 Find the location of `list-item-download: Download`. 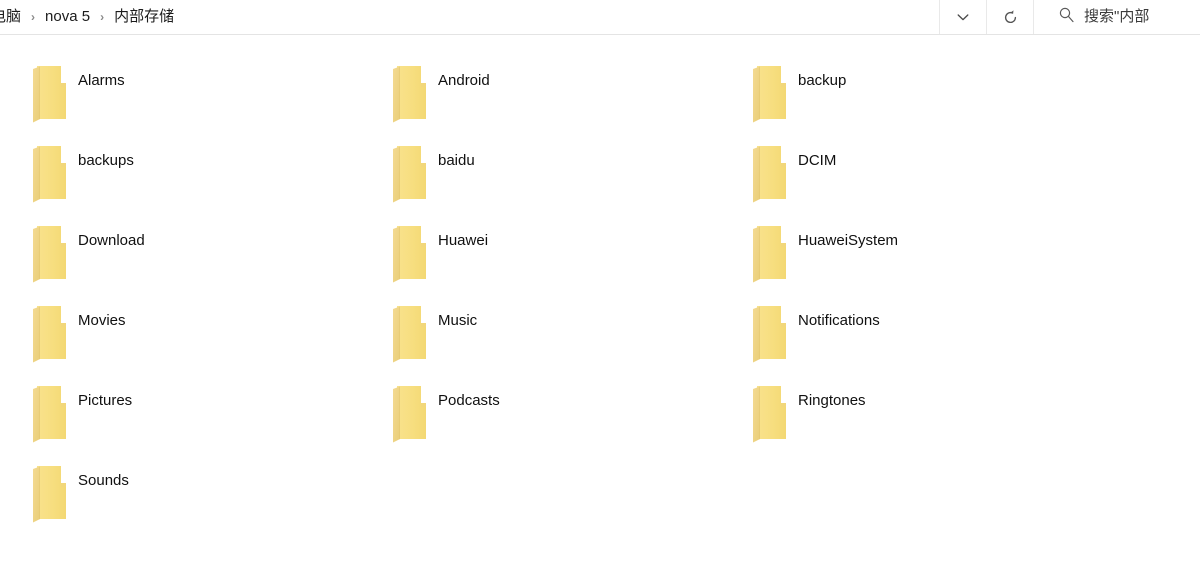

list-item-download: Download is located at coordinates (202, 257).